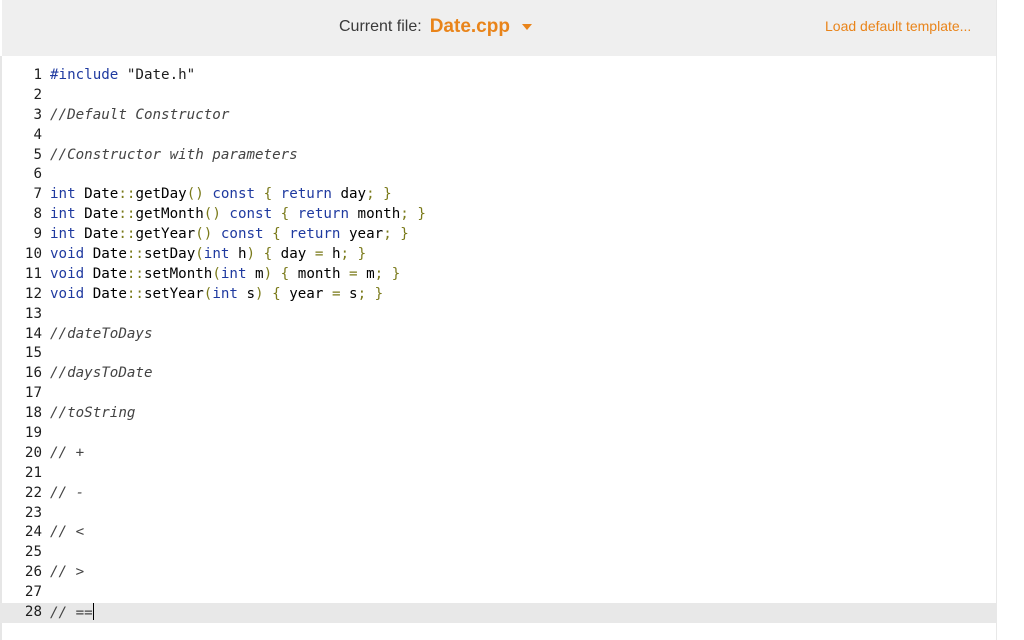 This screenshot has height=640, width=1024. I want to click on code-line: 2, so click(498, 96).